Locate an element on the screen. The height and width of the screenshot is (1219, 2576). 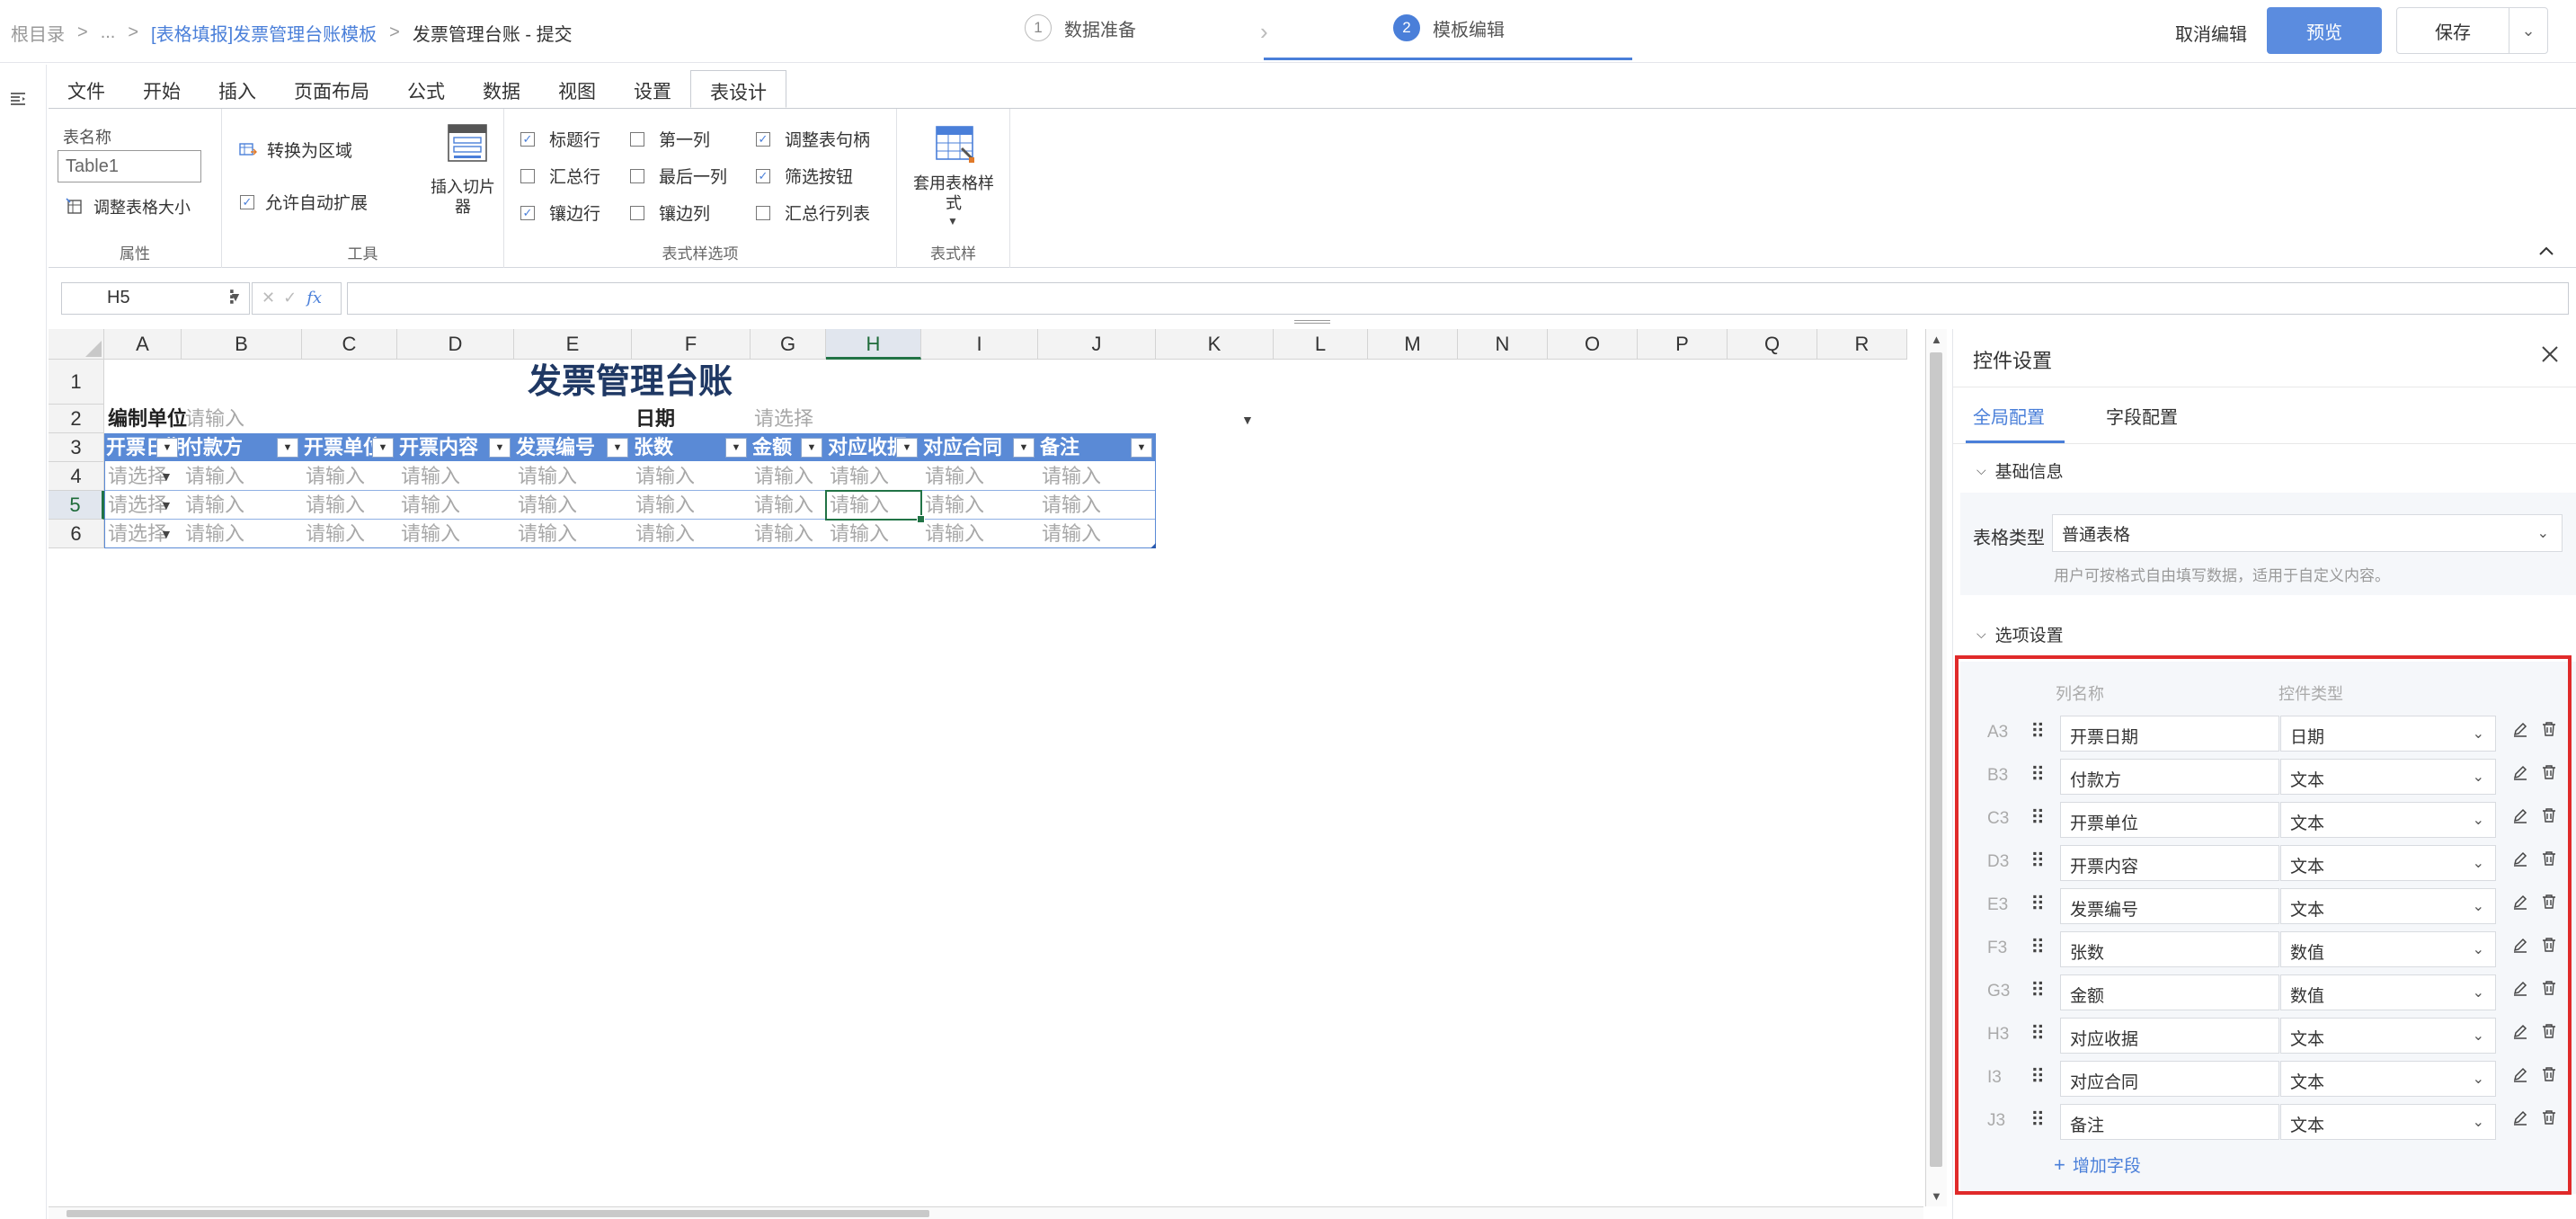
tab-view: 视图 is located at coordinates (577, 89).